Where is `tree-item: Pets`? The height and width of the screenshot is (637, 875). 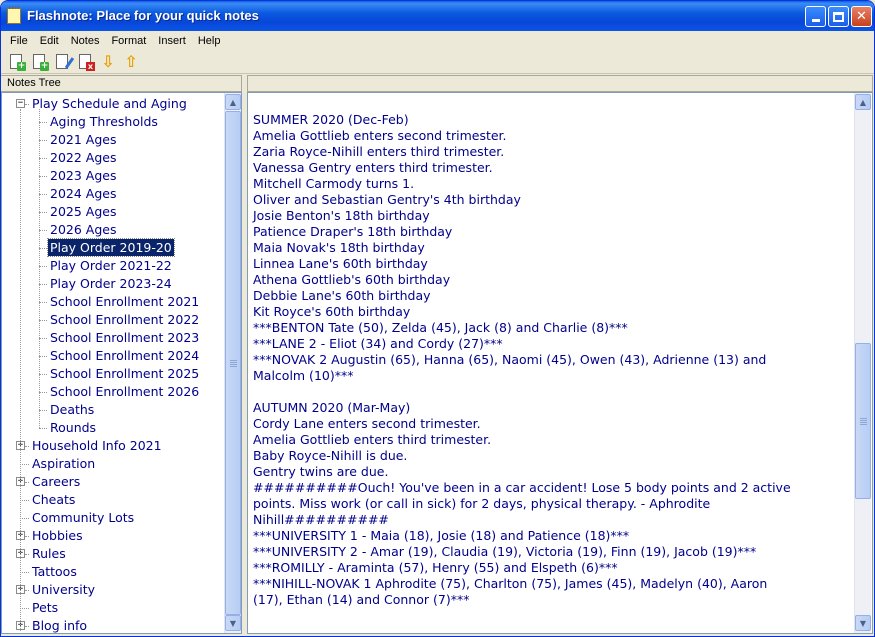 tree-item: Pets is located at coordinates (113, 608).